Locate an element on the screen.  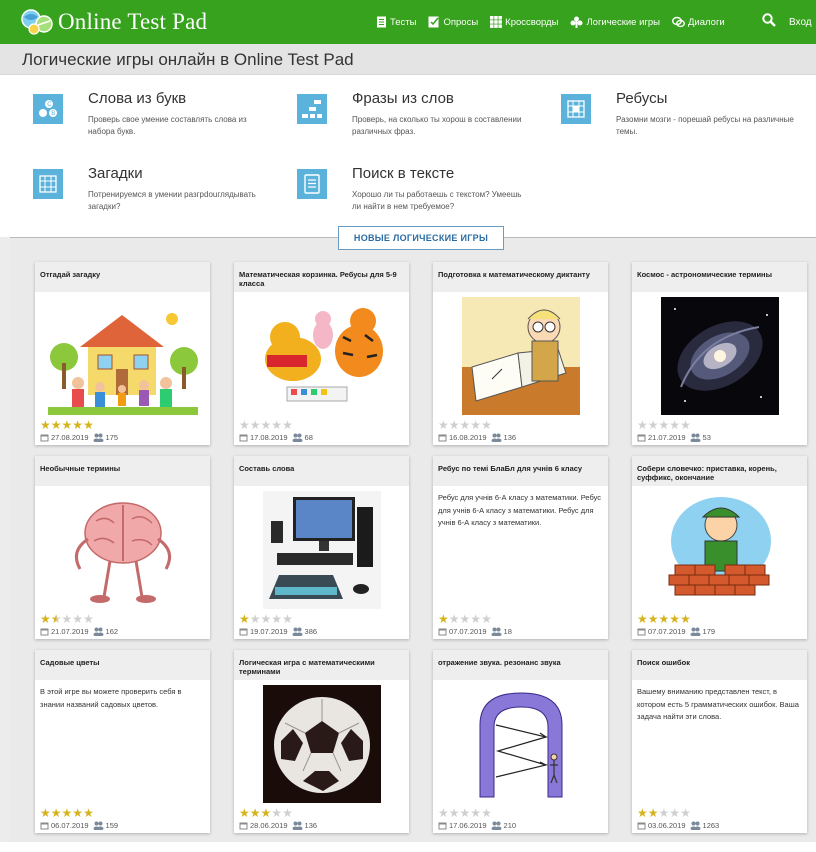
game-count: 18 is located at coordinates (507, 631).